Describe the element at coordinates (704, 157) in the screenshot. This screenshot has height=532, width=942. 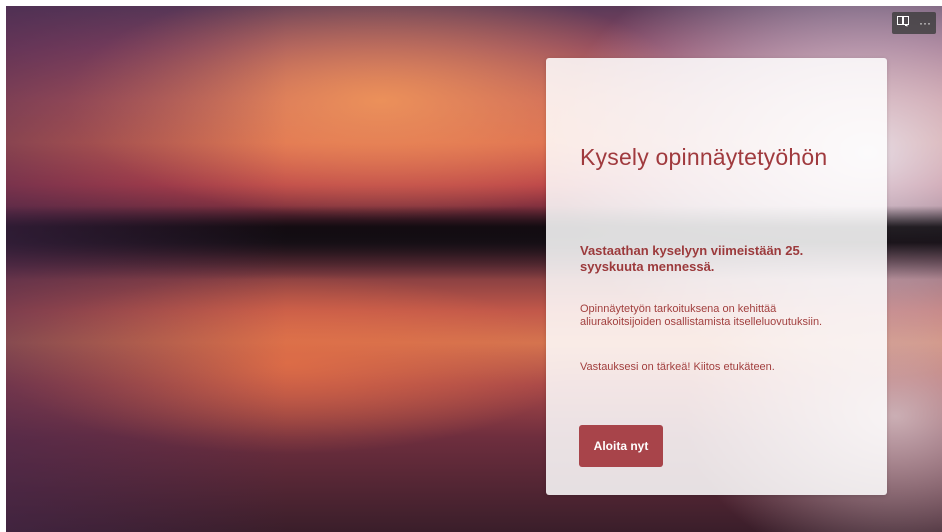
I see `form-title: Kysely opinnäytetyöhön` at that location.